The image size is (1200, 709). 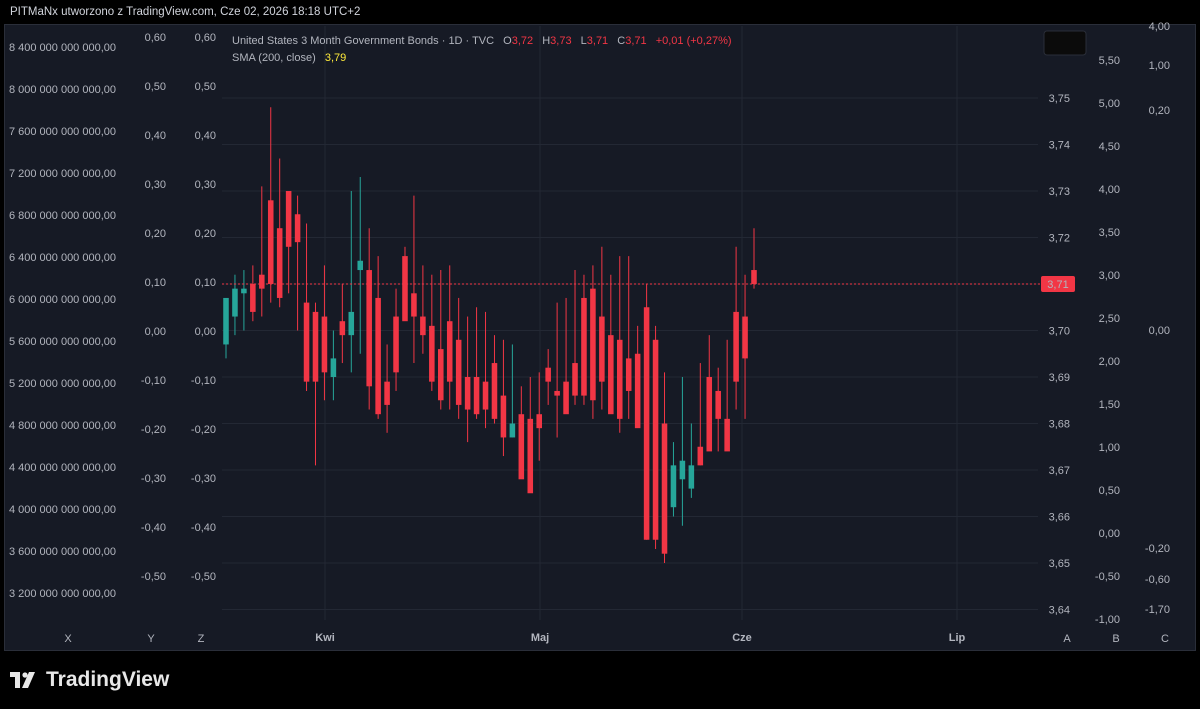 What do you see at coordinates (155, 185) in the screenshot?
I see `scale-y-tick: 0,30` at bounding box center [155, 185].